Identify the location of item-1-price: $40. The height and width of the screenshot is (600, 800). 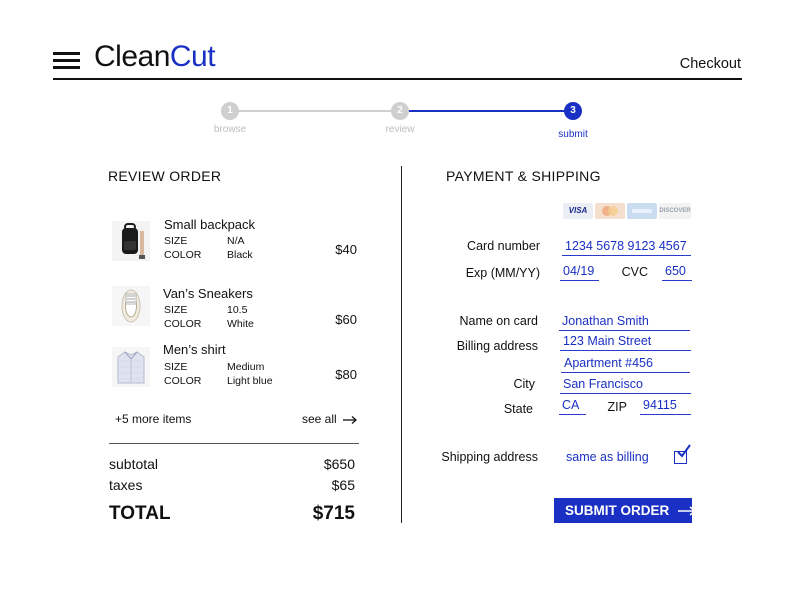
(346, 249).